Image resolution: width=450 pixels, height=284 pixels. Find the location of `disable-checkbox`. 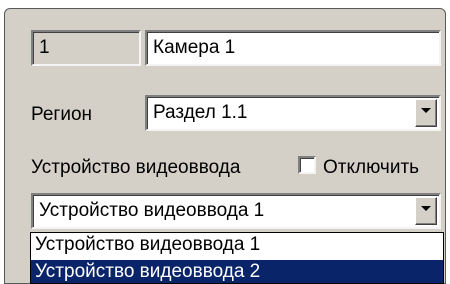

disable-checkbox is located at coordinates (307, 165).